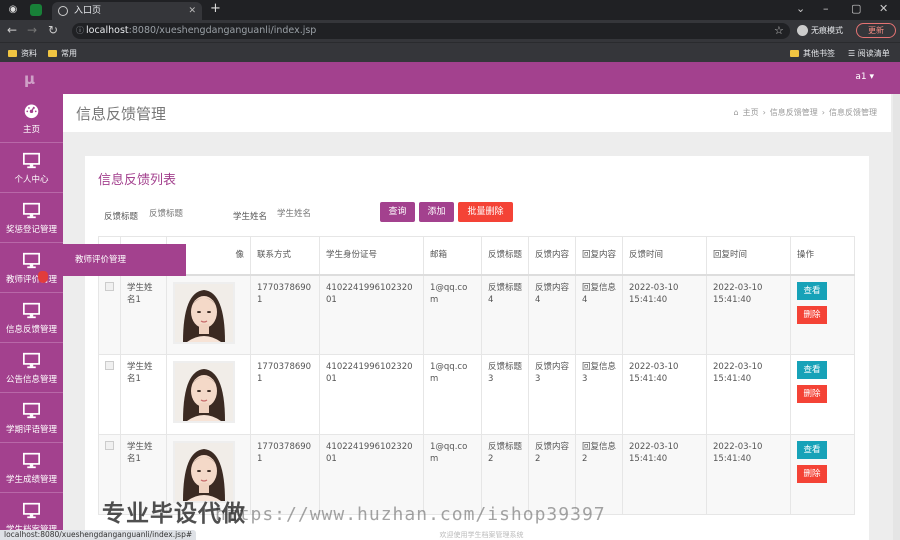 The height and width of the screenshot is (540, 900). I want to click on student-photo, so click(204, 312).